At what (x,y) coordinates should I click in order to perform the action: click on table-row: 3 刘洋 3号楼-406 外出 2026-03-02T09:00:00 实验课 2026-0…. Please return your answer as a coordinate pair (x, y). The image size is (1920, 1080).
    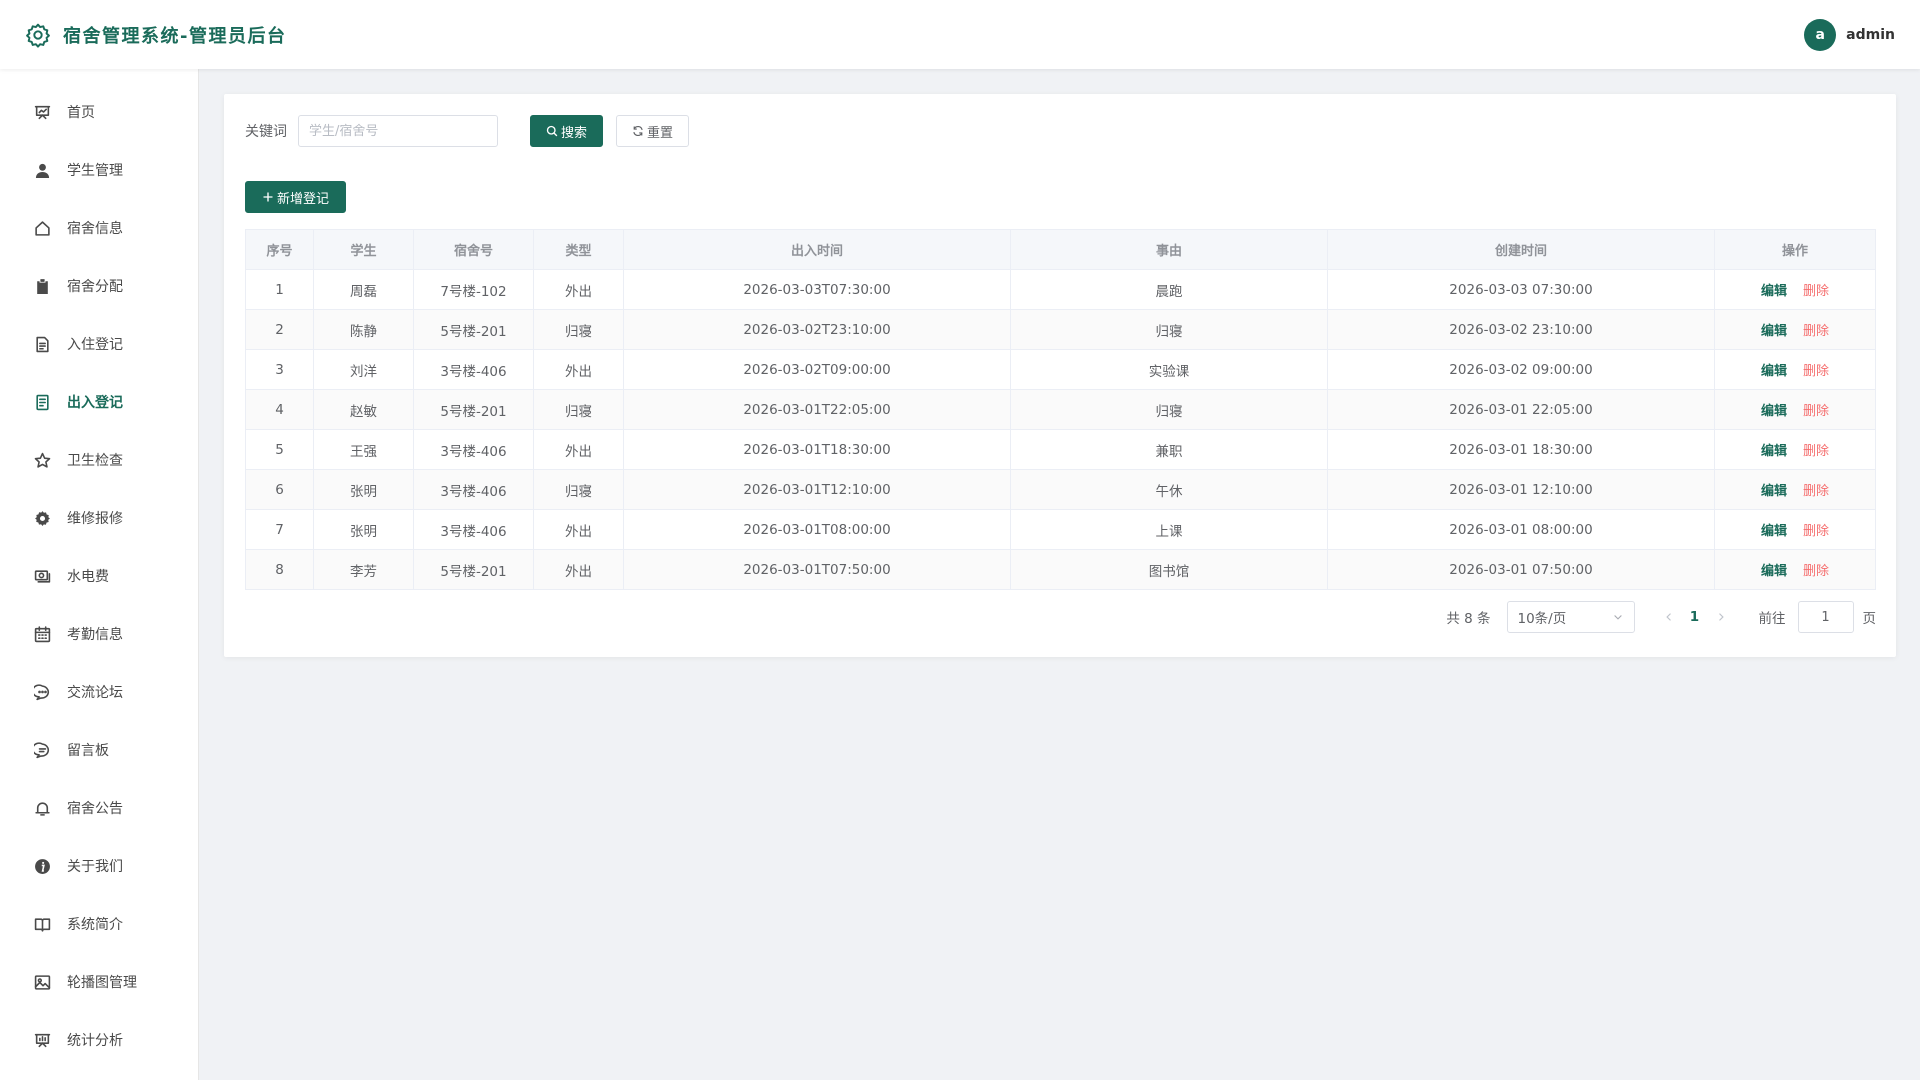
    Looking at the image, I should click on (1060, 369).